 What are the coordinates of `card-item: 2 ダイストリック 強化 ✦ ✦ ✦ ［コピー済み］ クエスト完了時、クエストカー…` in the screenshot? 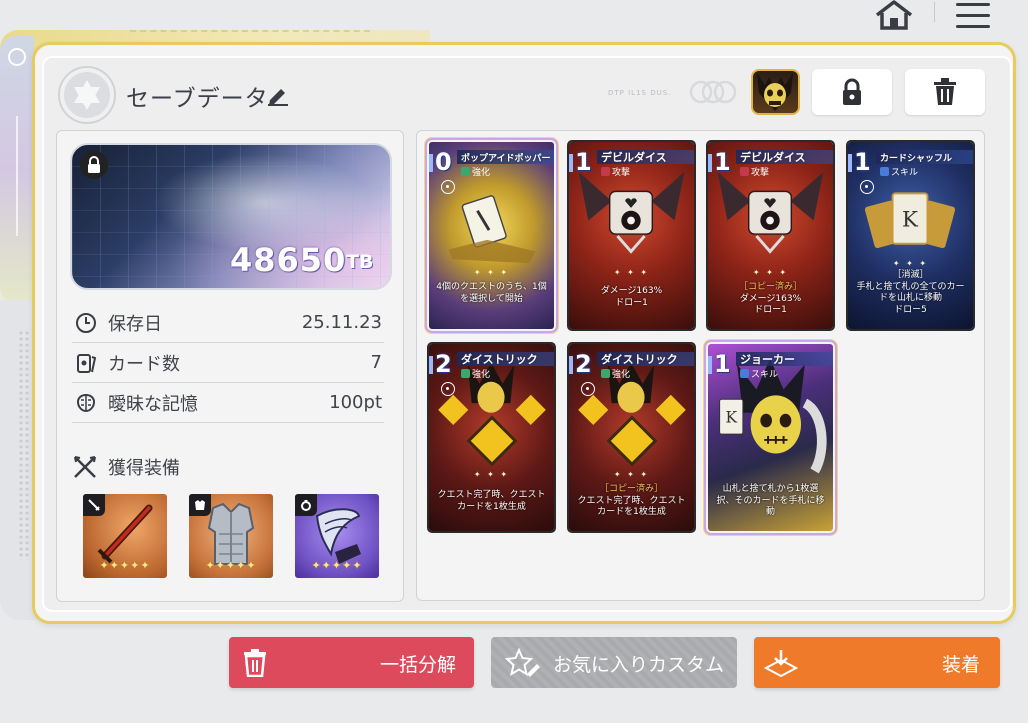 It's located at (631, 437).